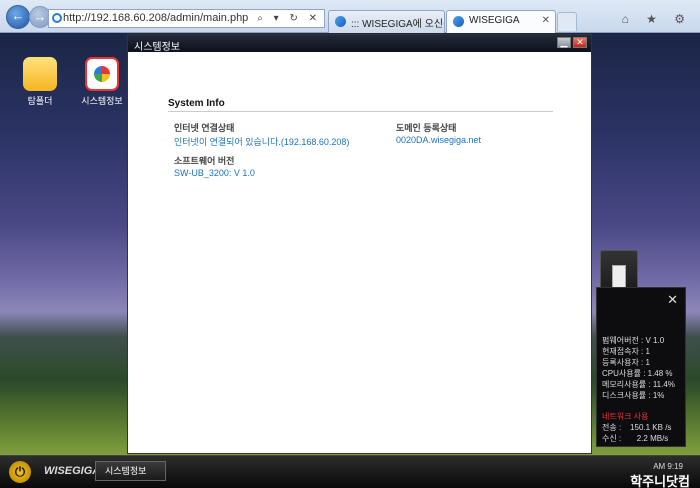  What do you see at coordinates (637, 373) in the screenshot?
I see `cpu-usage-row: CPU사용률 : 1.48 %` at bounding box center [637, 373].